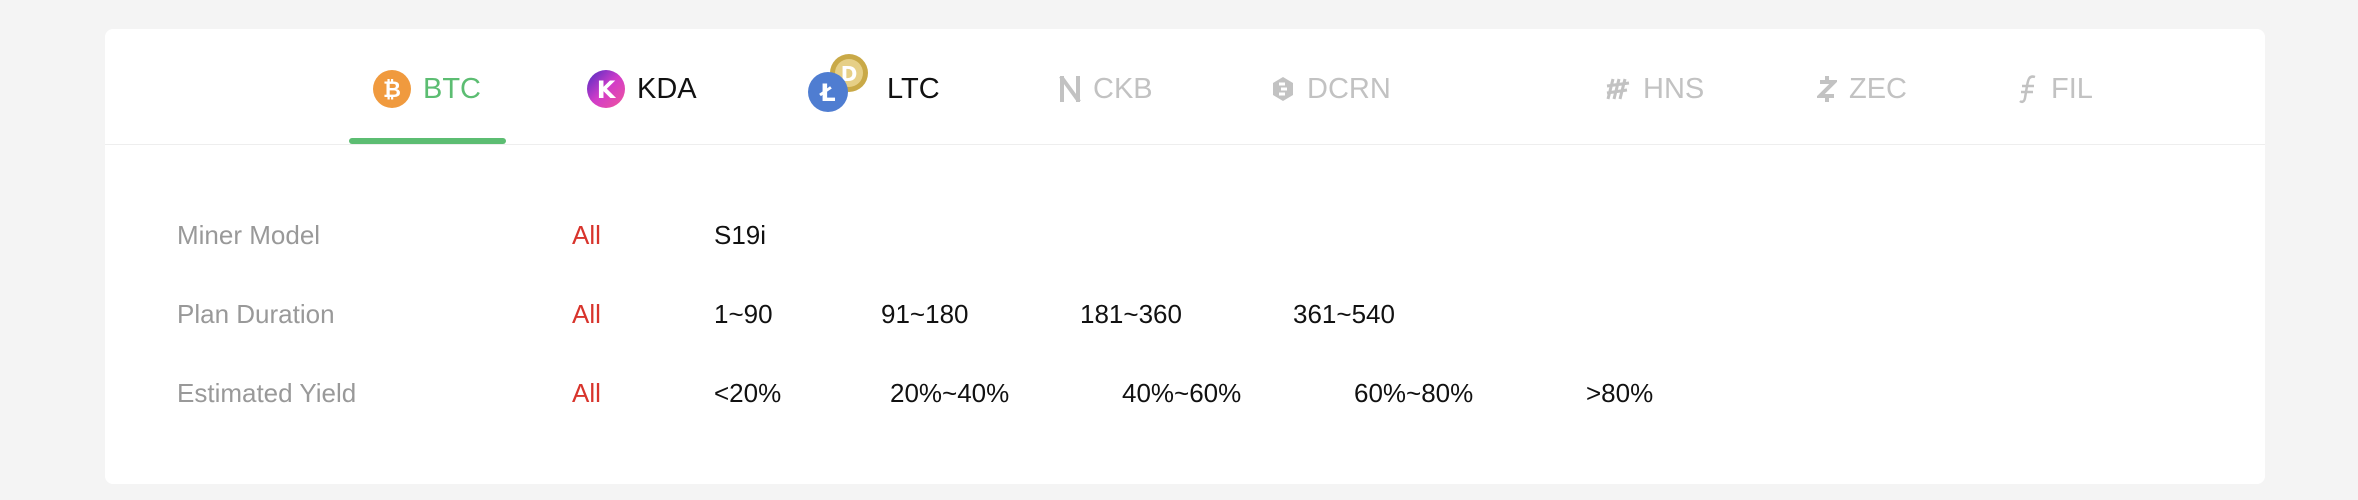 Image resolution: width=2358 pixels, height=500 pixels. I want to click on option-yield-40-60: 40%~60%, so click(1181, 393).